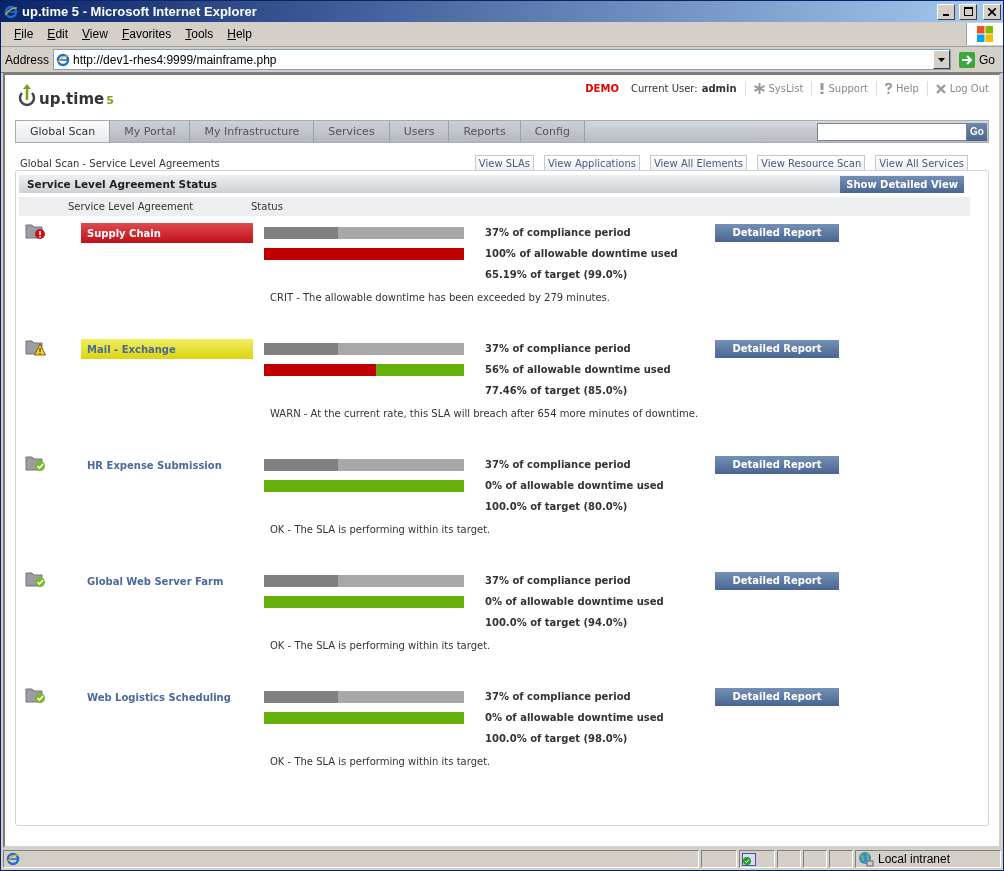  What do you see at coordinates (811, 162) in the screenshot?
I see `view-button: View Resource Scan` at bounding box center [811, 162].